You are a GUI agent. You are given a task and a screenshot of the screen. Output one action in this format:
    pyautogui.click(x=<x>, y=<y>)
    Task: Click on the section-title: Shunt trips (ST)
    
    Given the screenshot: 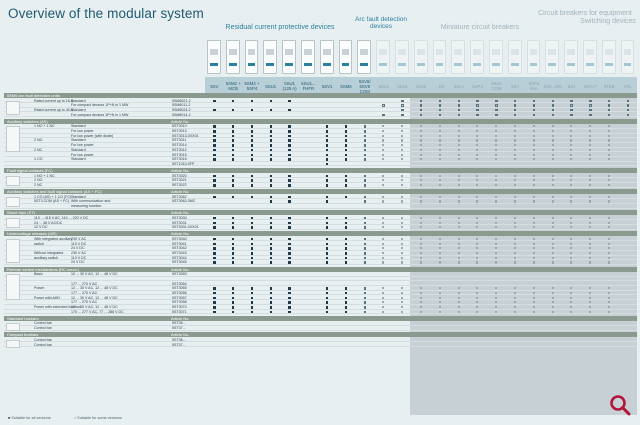 What is the action you would take?
    pyautogui.click(x=21, y=213)
    